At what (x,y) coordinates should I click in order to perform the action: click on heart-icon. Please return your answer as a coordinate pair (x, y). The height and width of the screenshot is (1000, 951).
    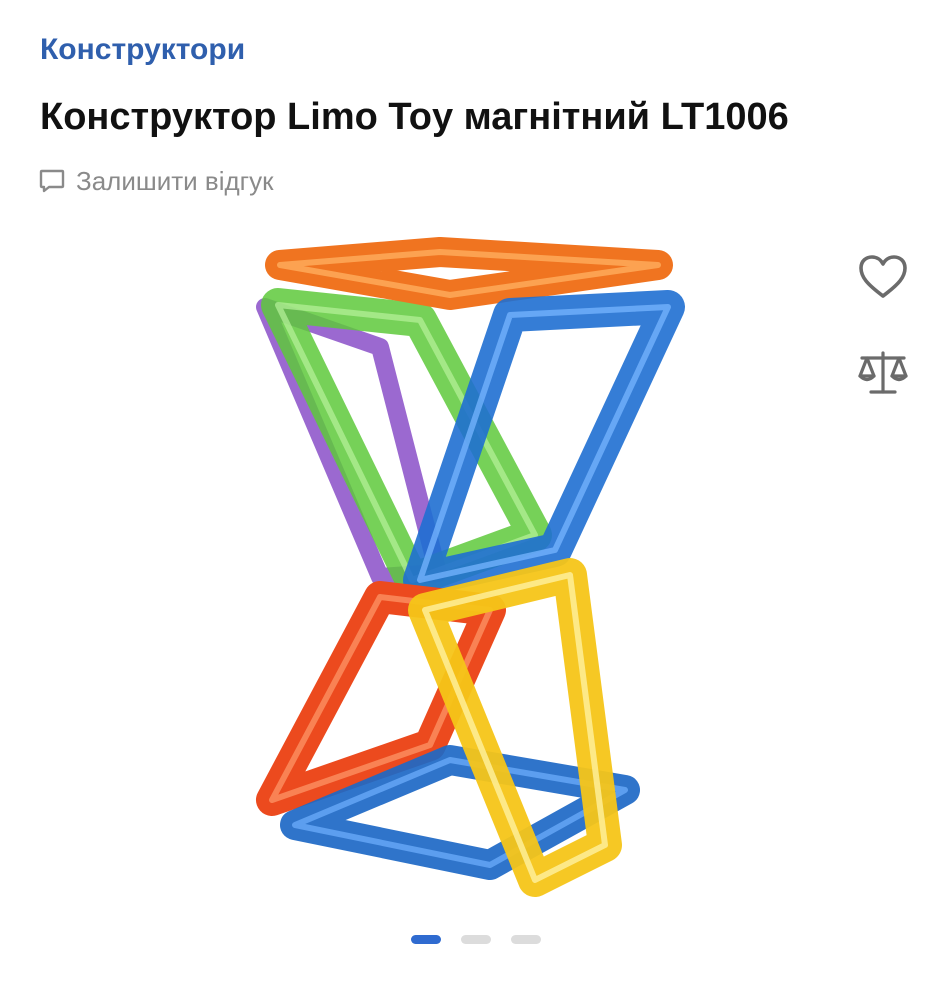
    Looking at the image, I should click on (883, 279).